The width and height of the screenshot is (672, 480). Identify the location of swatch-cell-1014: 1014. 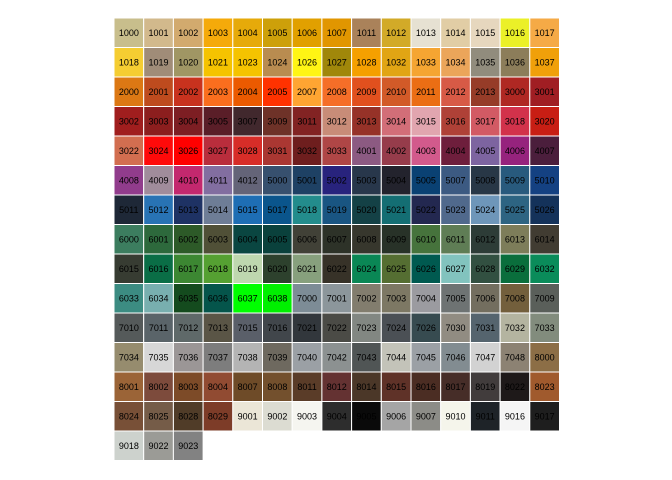
(455, 32).